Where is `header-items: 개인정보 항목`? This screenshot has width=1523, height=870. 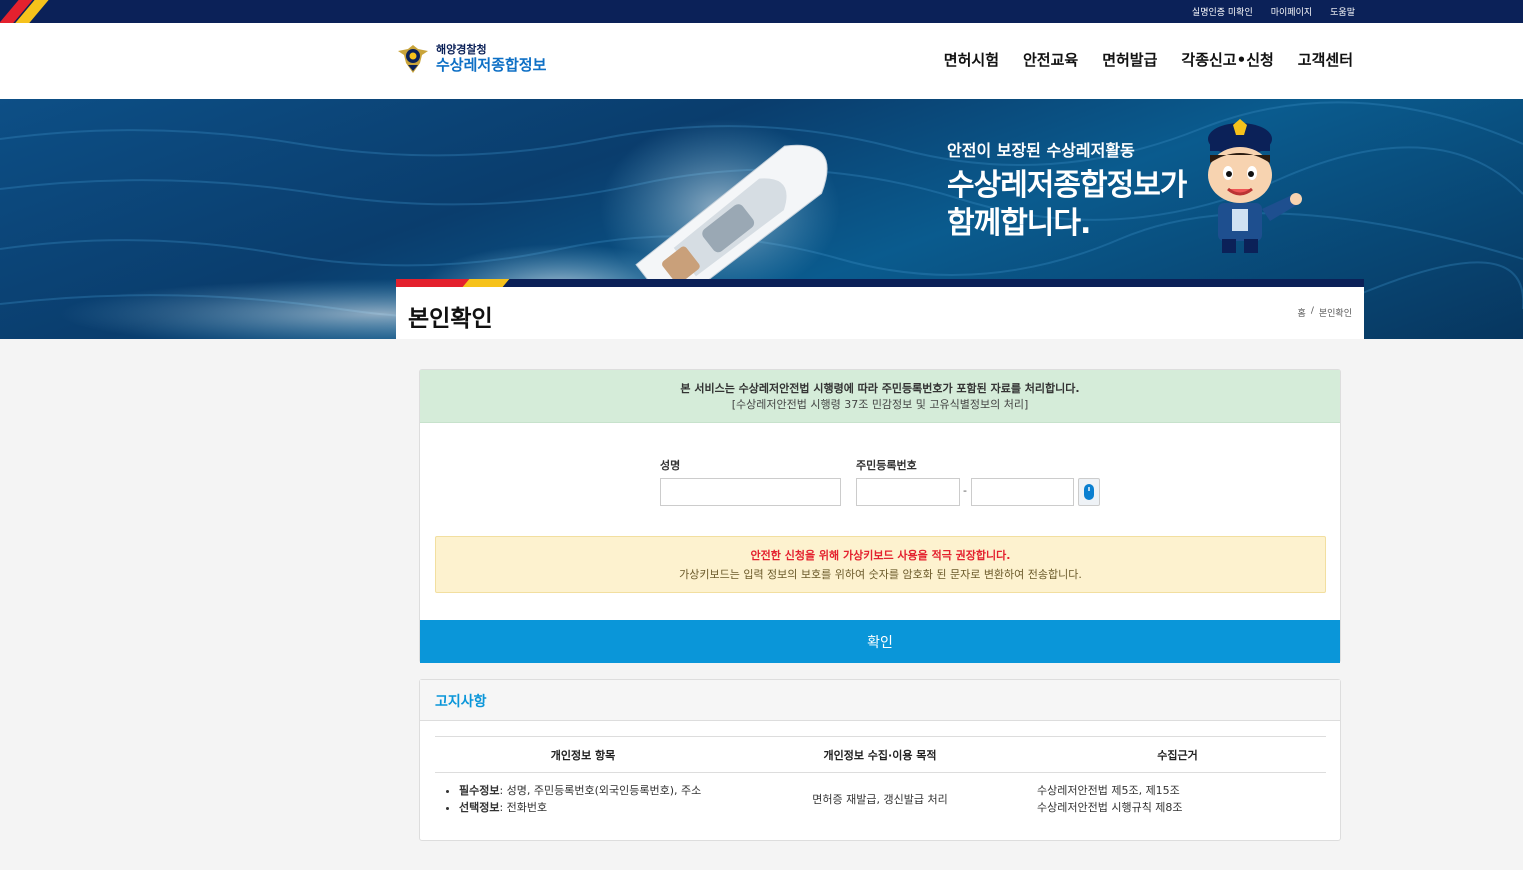
header-items: 개인정보 항목 is located at coordinates (583, 755).